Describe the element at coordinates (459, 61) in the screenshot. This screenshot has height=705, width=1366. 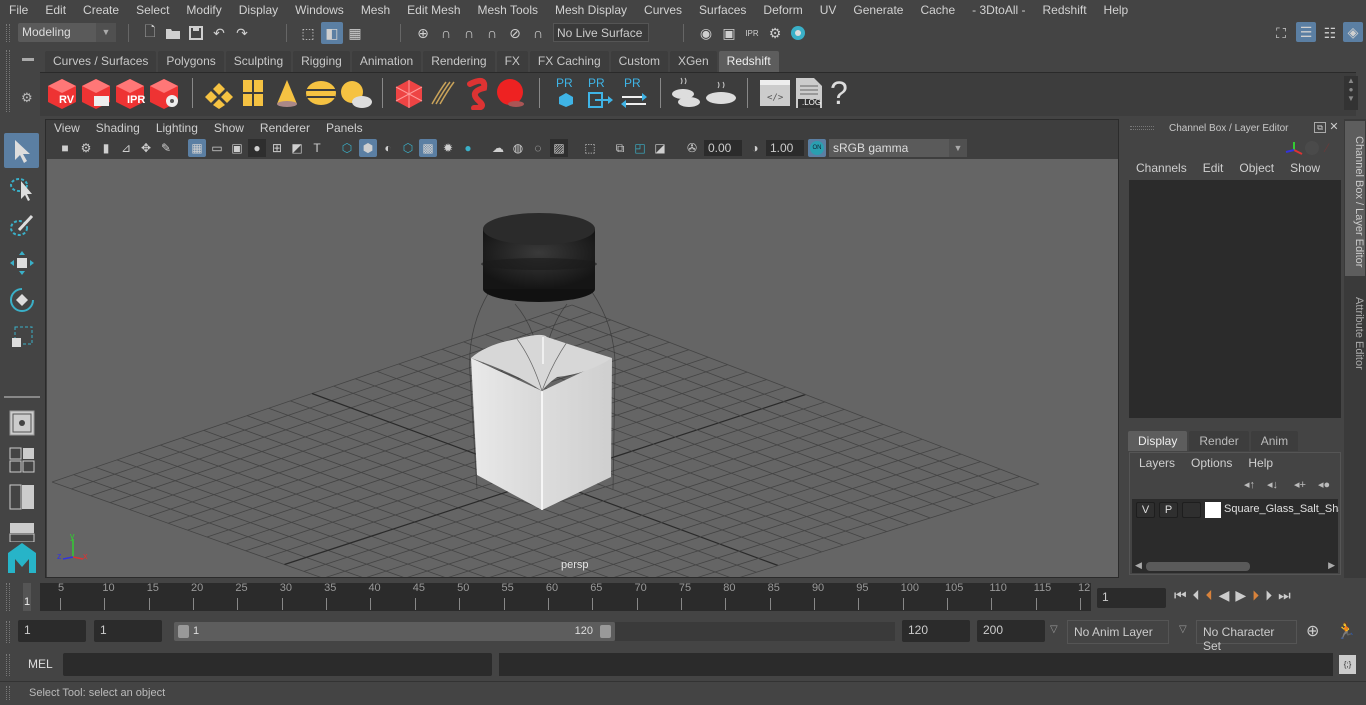
I see `shelf-tab-rendering: Rendering` at that location.